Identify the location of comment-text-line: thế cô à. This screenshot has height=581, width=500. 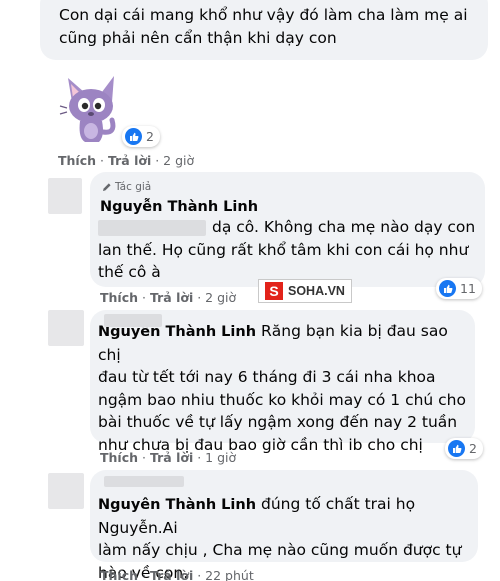
(129, 272).